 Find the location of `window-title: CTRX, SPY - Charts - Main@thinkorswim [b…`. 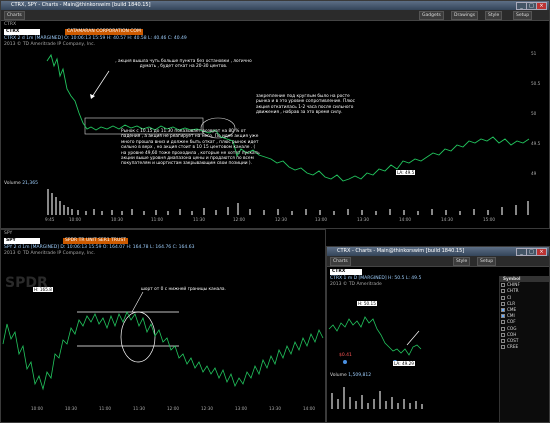

window-title: CTRX, SPY - Charts - Main@thinkorswim [b… is located at coordinates (81, 5).